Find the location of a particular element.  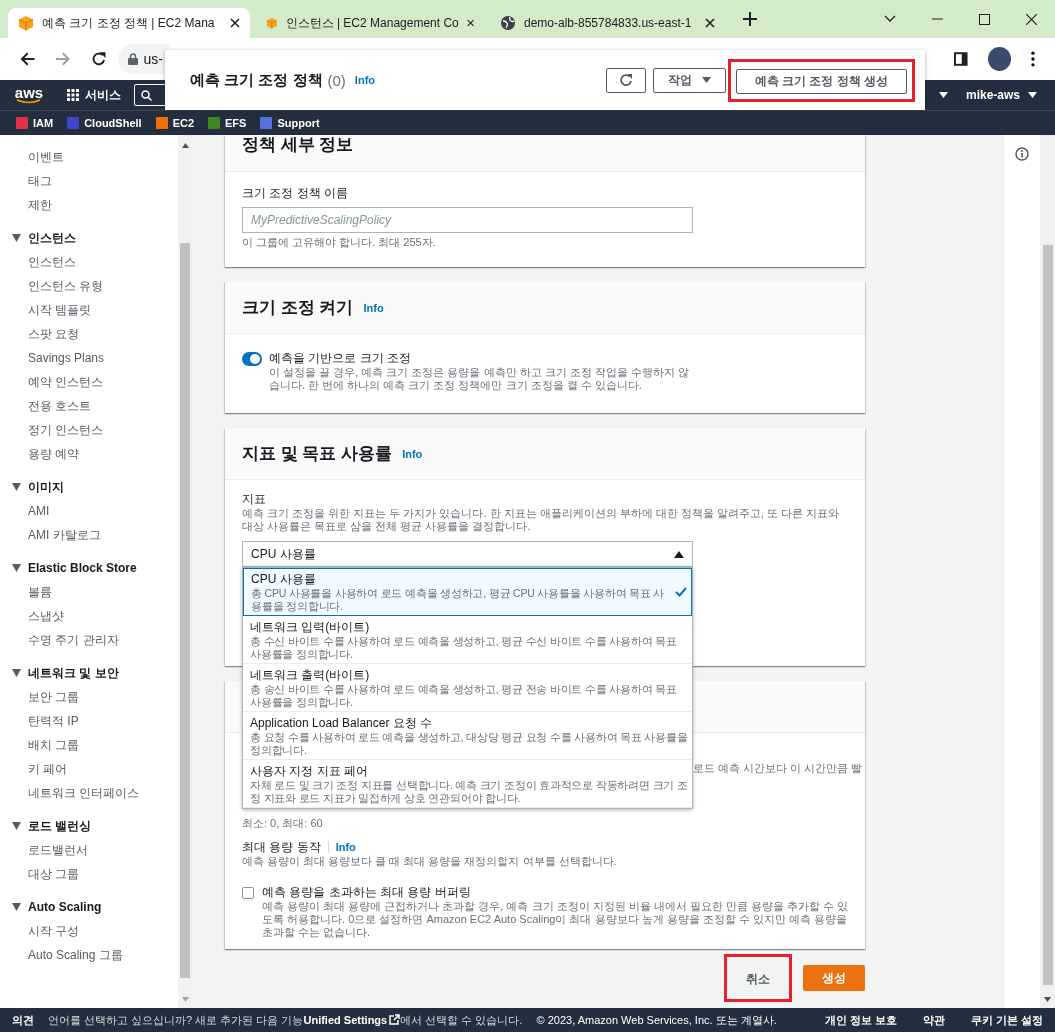

nav-link: 스팟 요청 is located at coordinates (89, 334).